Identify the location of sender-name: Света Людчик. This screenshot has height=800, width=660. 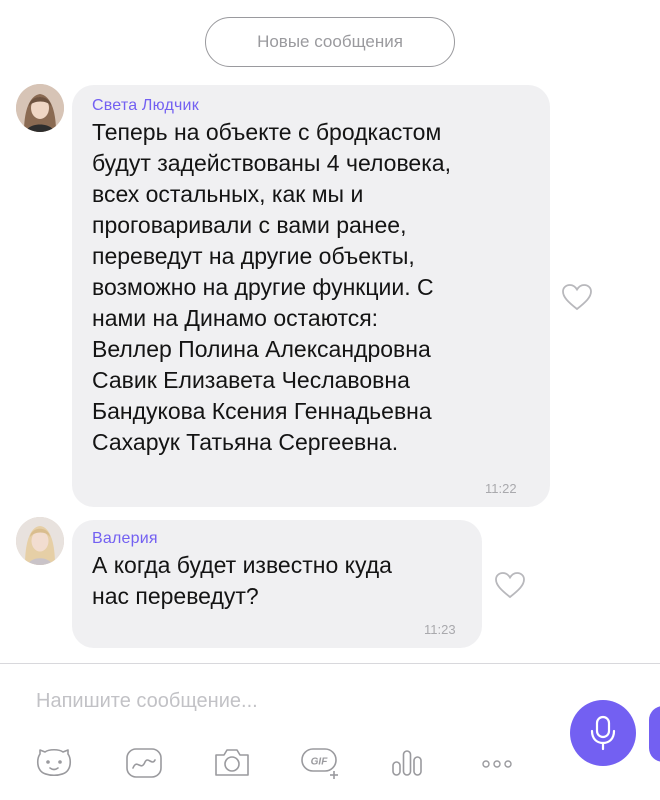
(145, 105).